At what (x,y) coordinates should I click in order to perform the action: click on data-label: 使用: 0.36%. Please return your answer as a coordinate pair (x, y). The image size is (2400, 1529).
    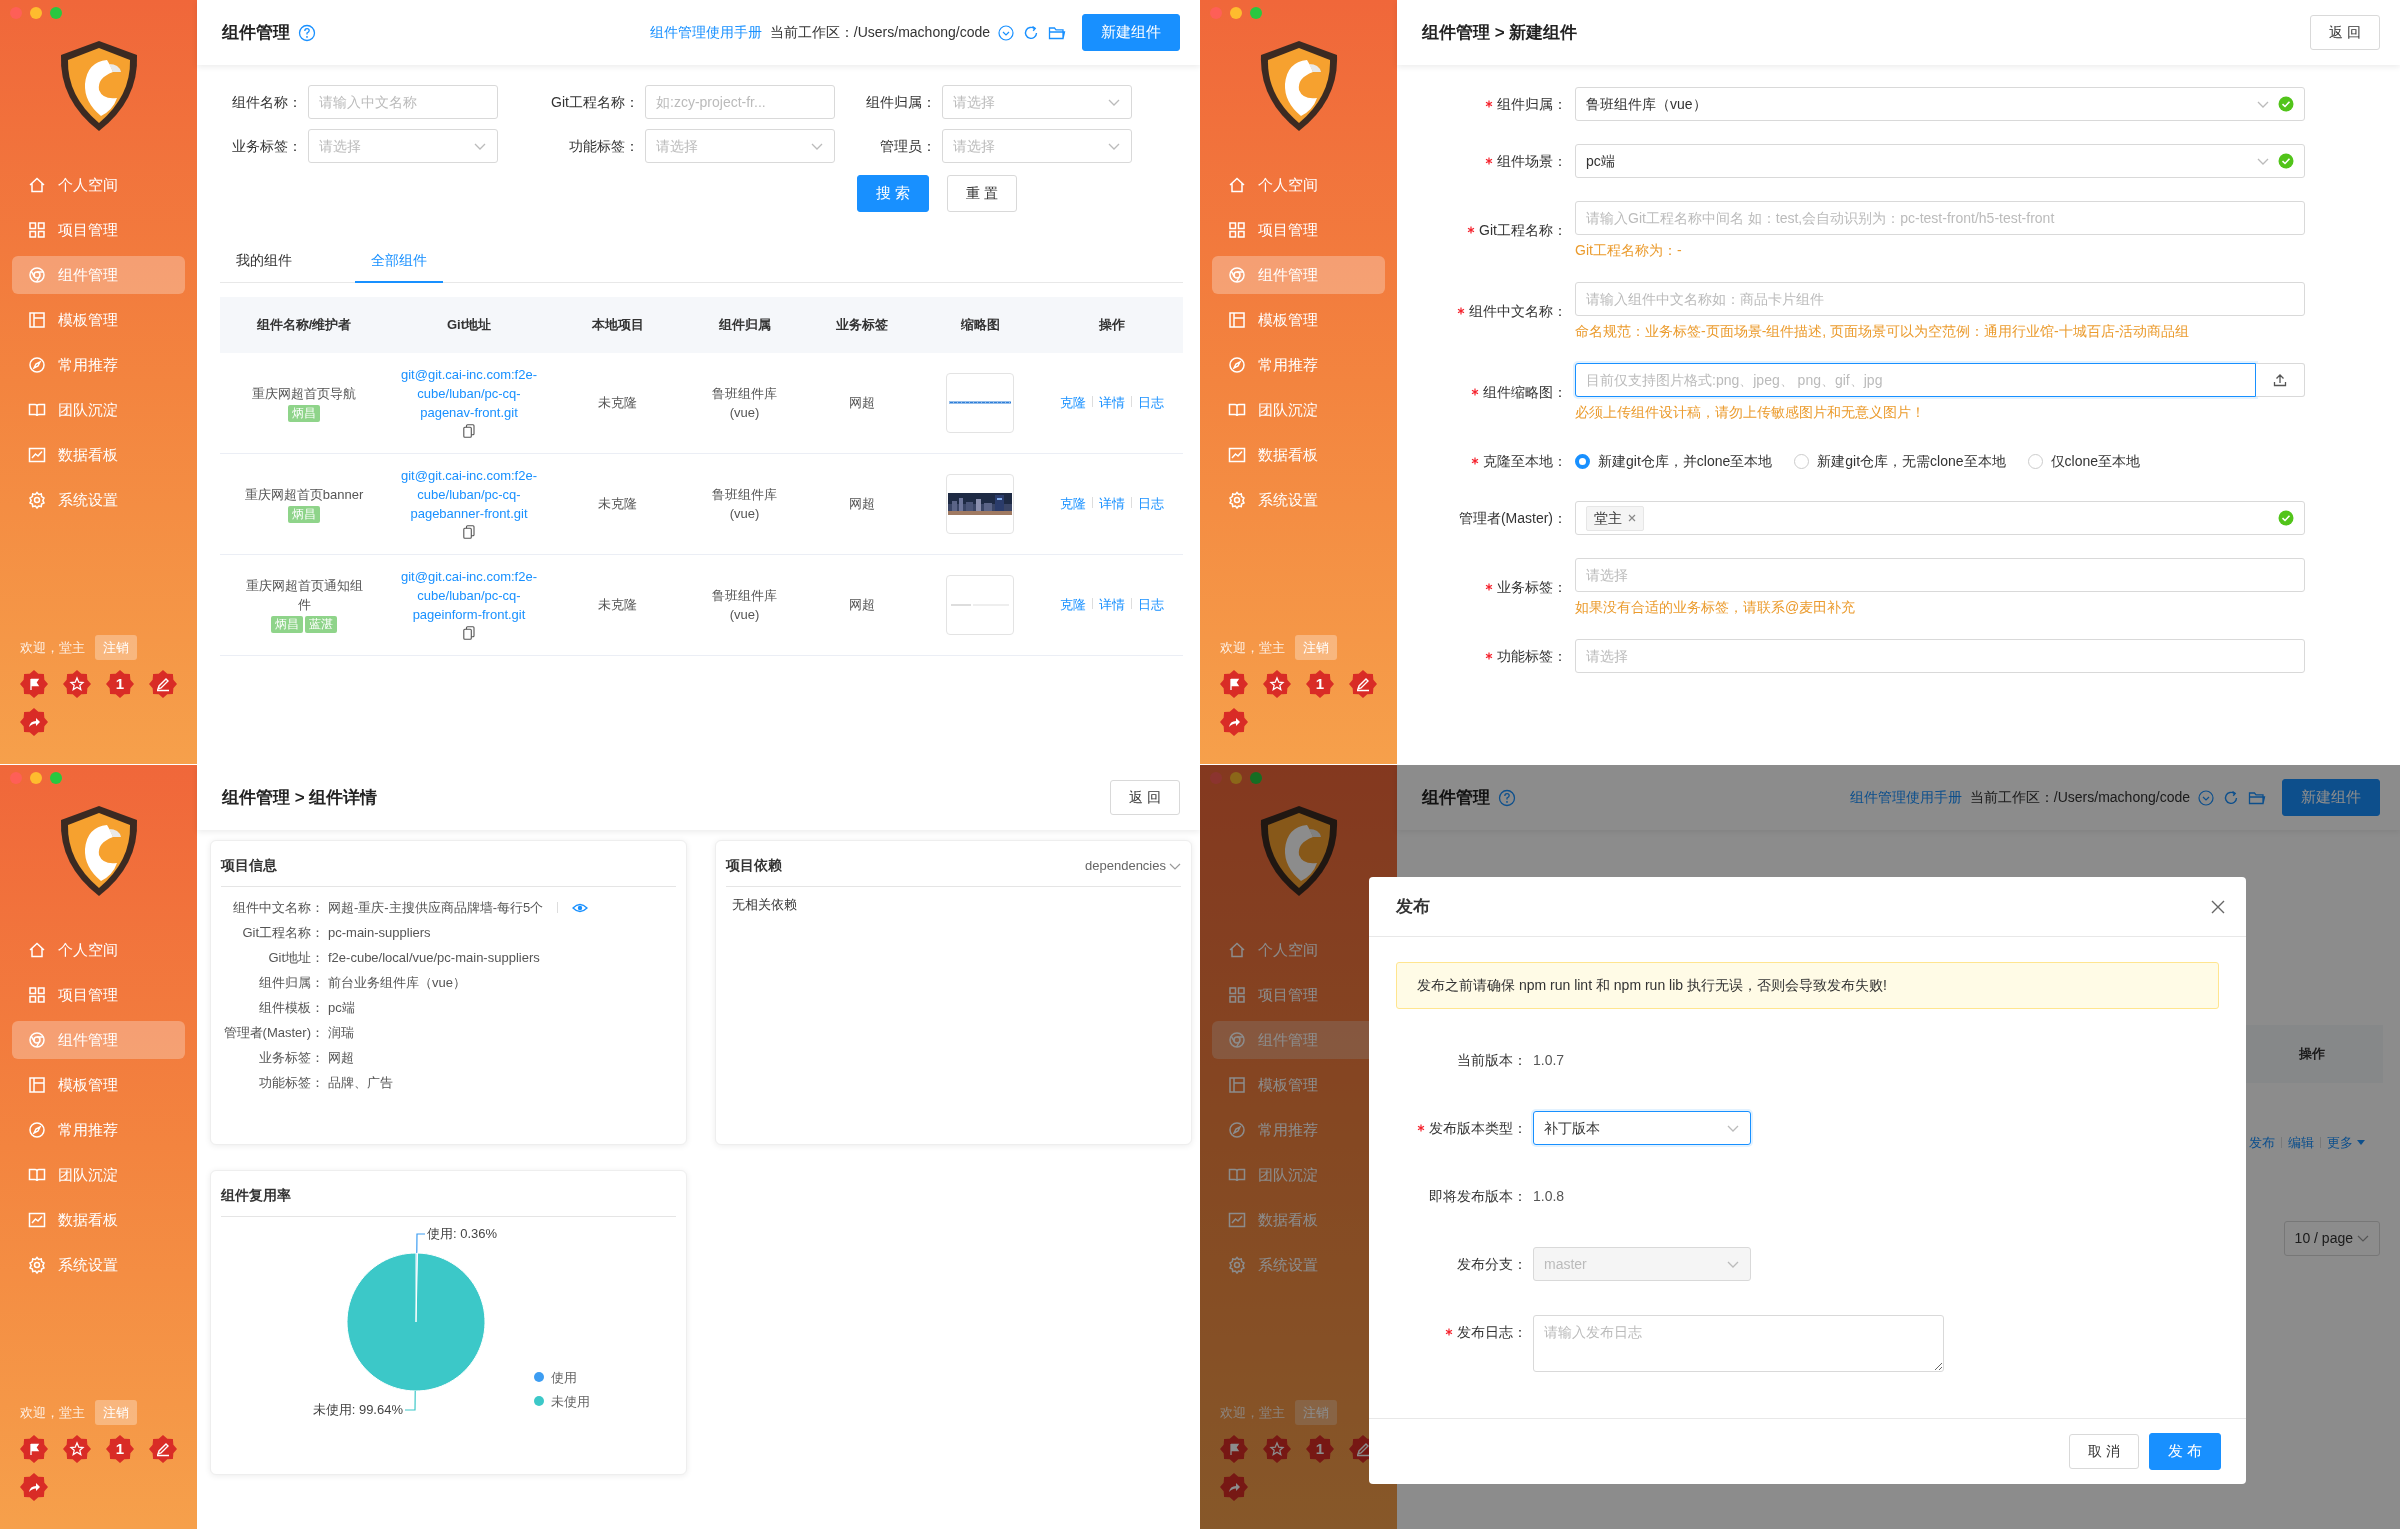
    Looking at the image, I should click on (462, 1233).